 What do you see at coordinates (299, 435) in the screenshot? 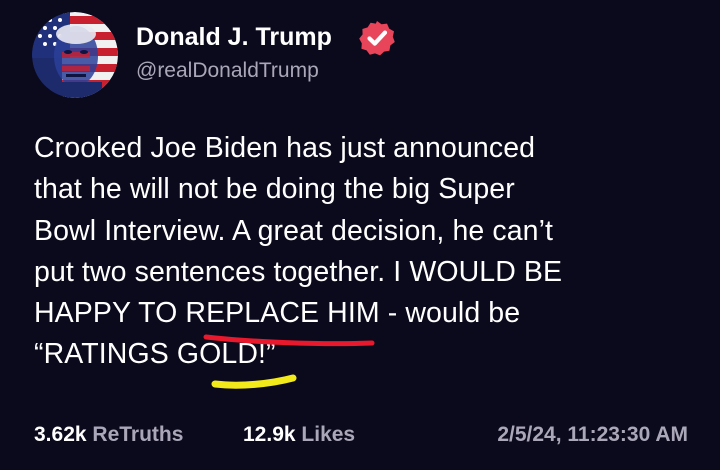
I see `likes-stat: 12.9k Likes` at bounding box center [299, 435].